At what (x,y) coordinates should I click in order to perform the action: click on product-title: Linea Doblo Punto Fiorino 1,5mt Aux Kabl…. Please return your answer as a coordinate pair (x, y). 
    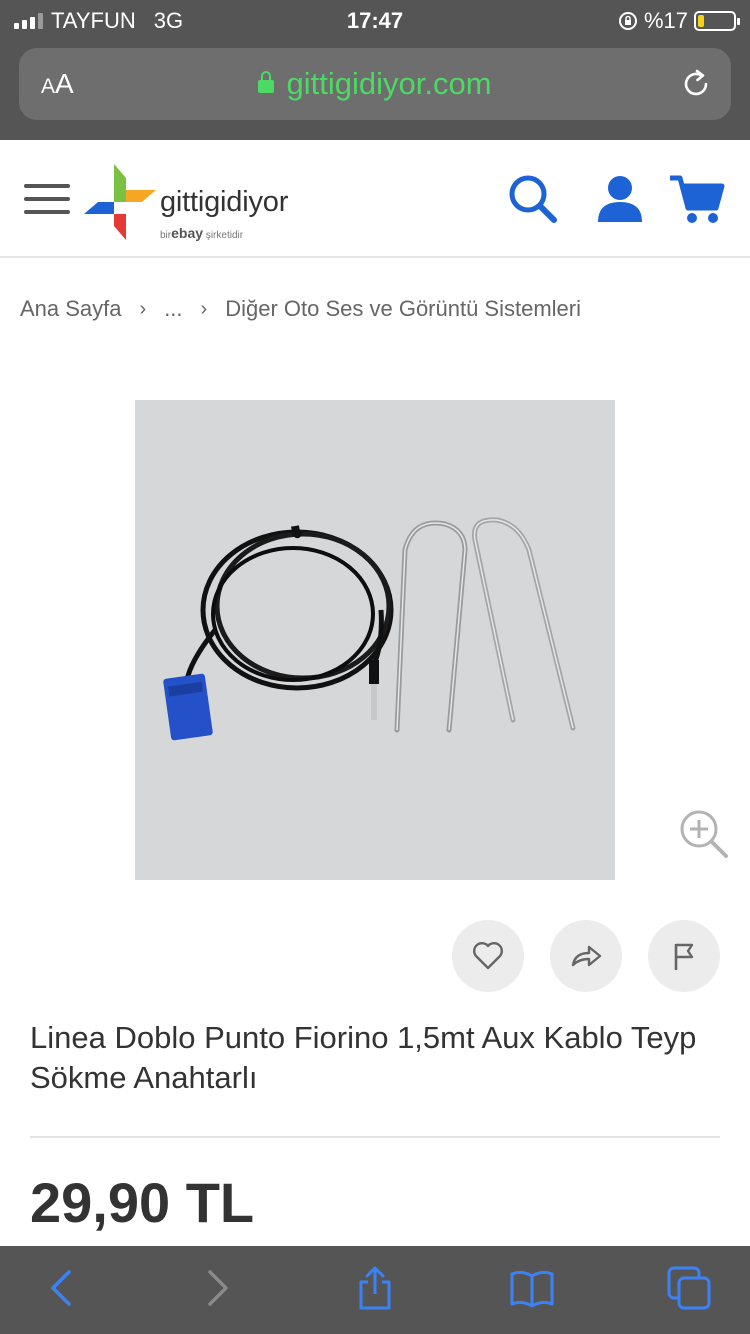
    Looking at the image, I should click on (363, 1057).